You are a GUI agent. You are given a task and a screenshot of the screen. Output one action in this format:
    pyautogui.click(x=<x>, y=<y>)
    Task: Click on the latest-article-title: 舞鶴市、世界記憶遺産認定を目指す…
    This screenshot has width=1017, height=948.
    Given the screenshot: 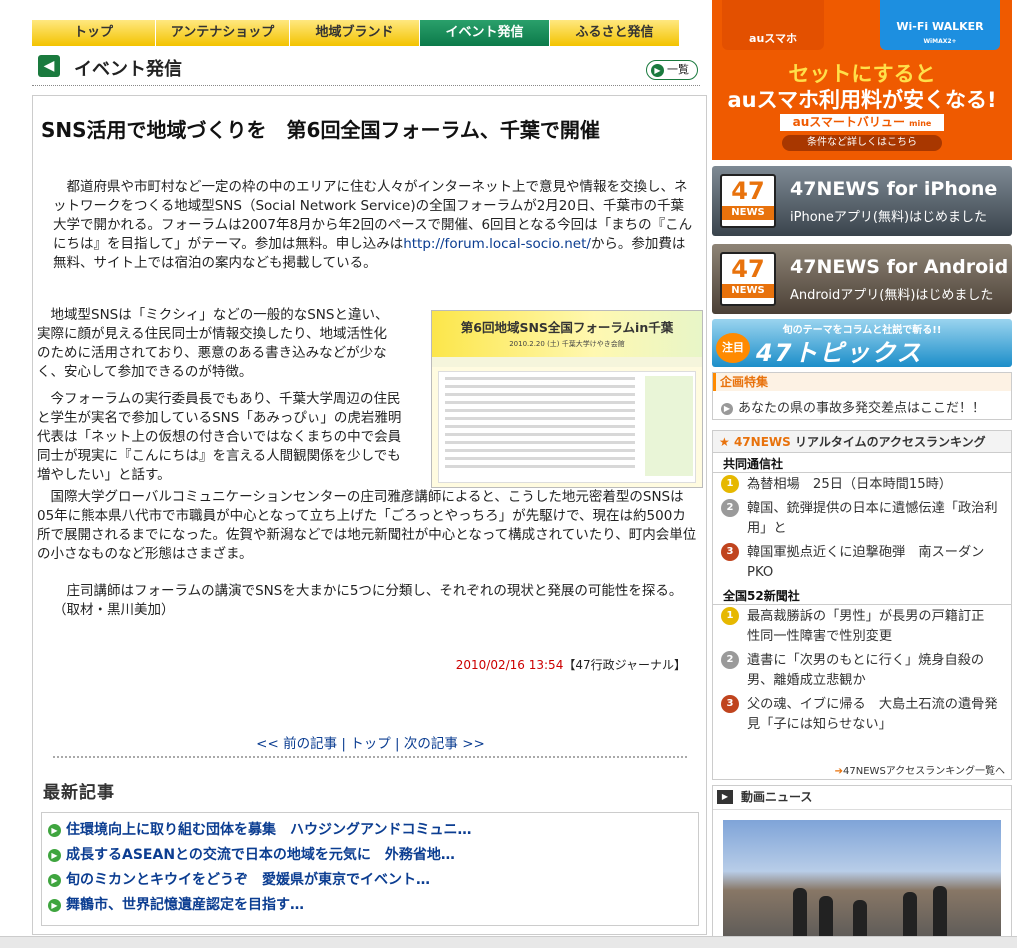 What is the action you would take?
    pyautogui.click(x=185, y=905)
    